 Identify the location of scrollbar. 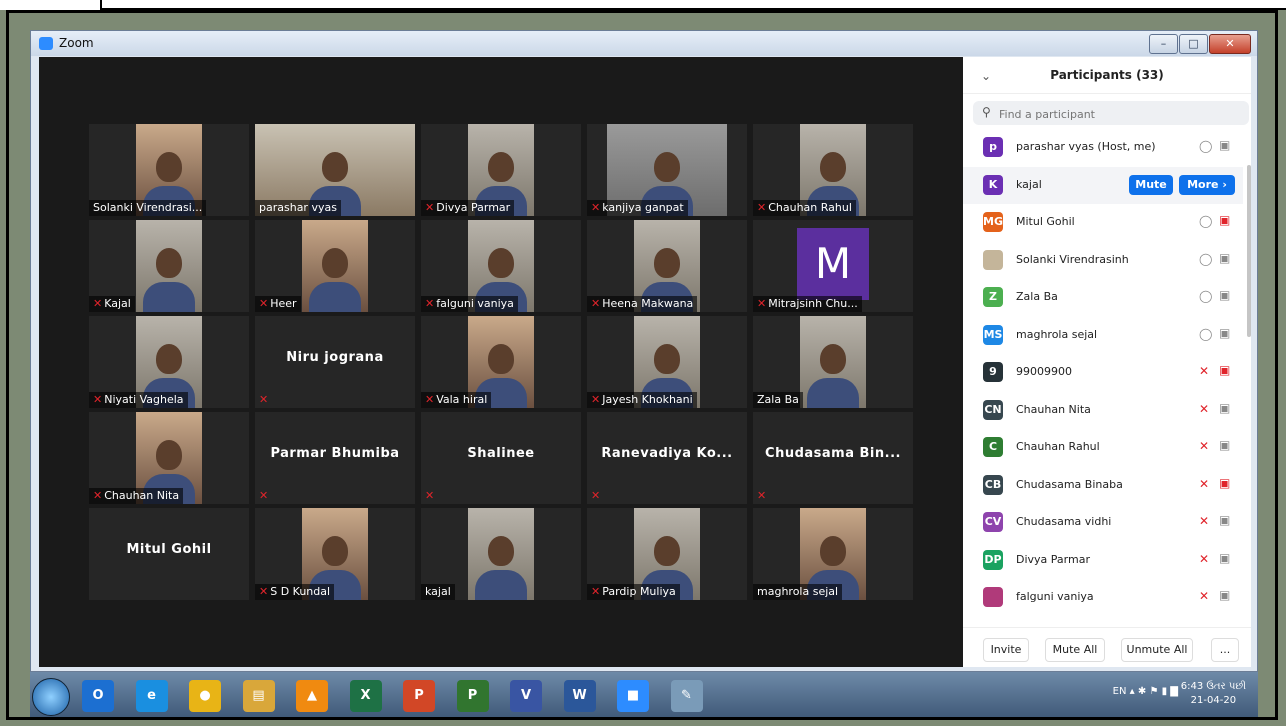
(1249, 251).